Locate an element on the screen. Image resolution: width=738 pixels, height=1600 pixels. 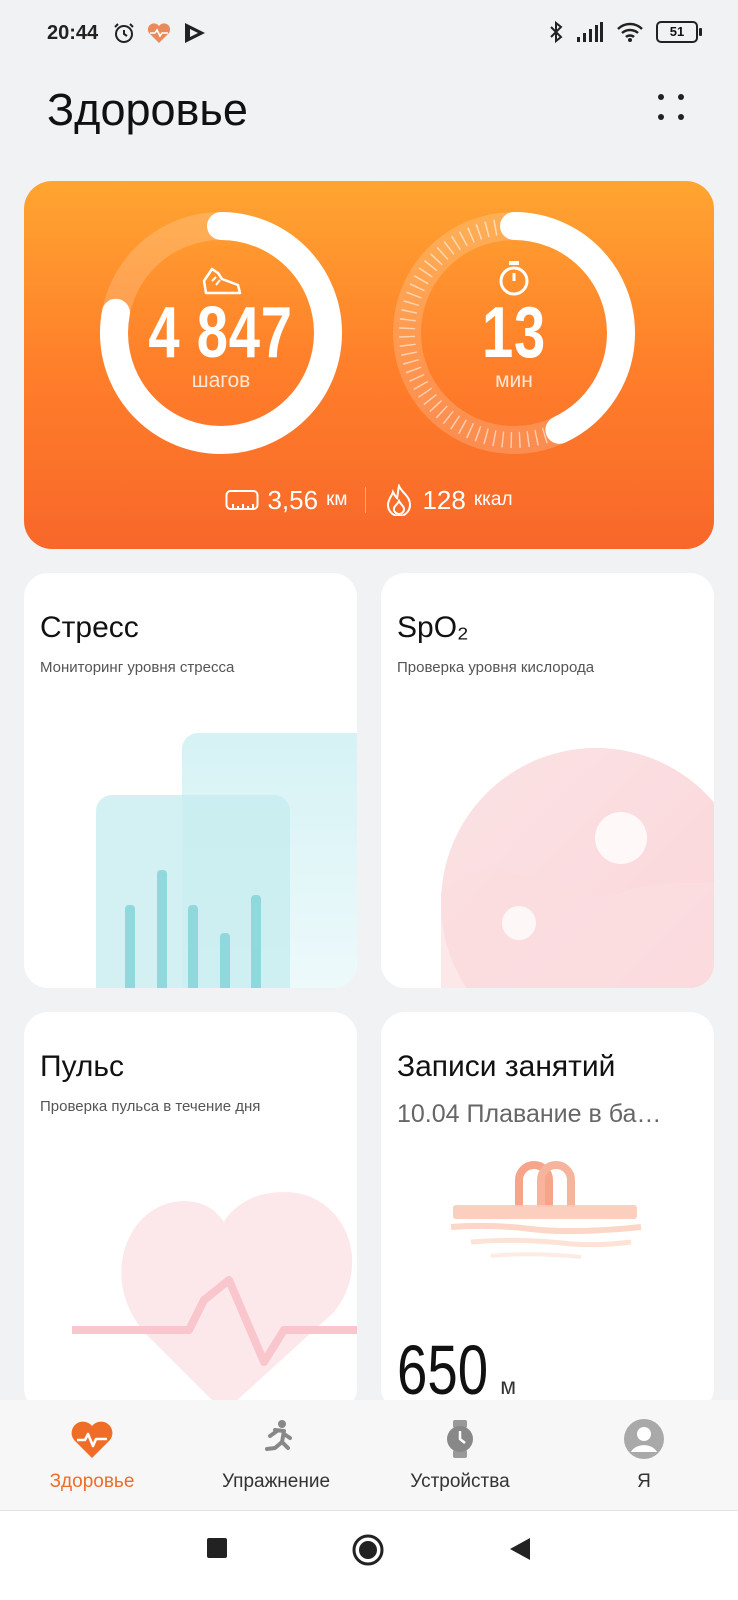
recents-button is located at coordinates (217, 1548).